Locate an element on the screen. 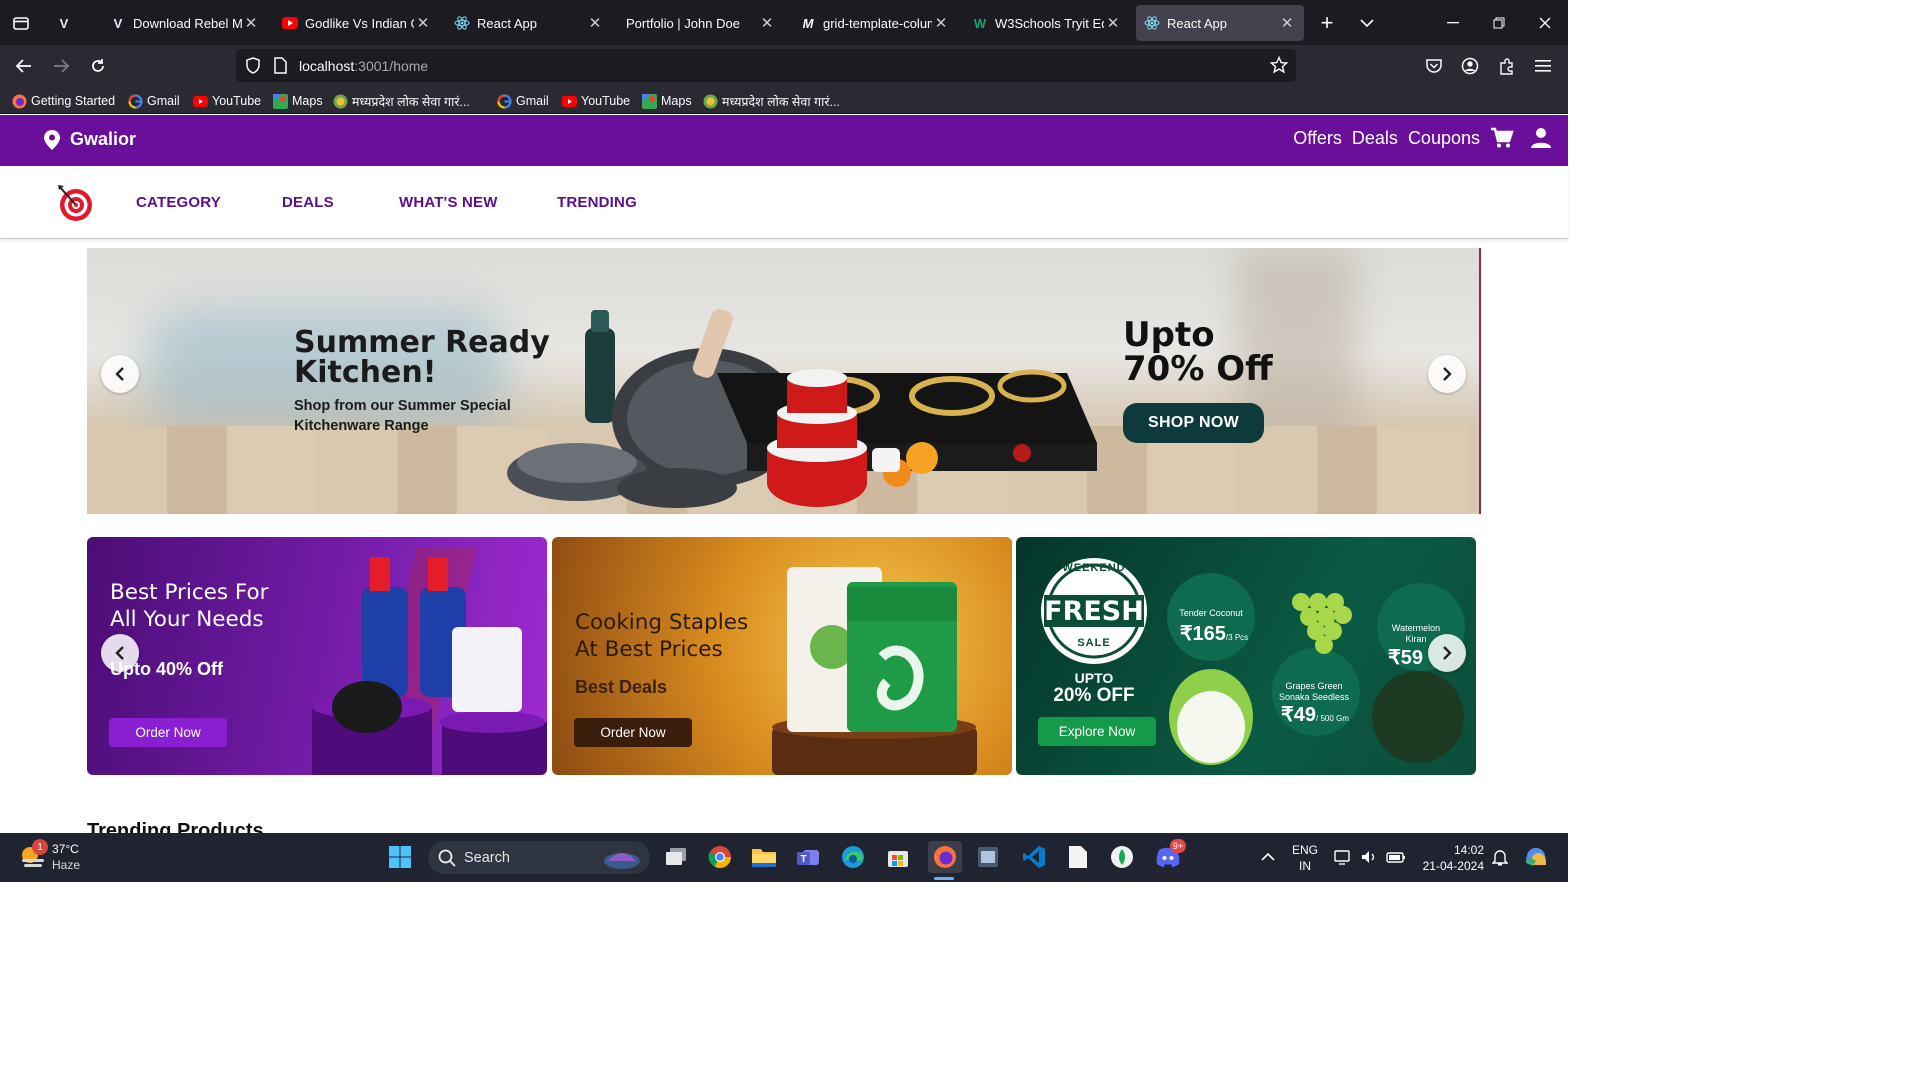 The width and height of the screenshot is (1920, 1080). cards-prev-button is located at coordinates (120, 653).